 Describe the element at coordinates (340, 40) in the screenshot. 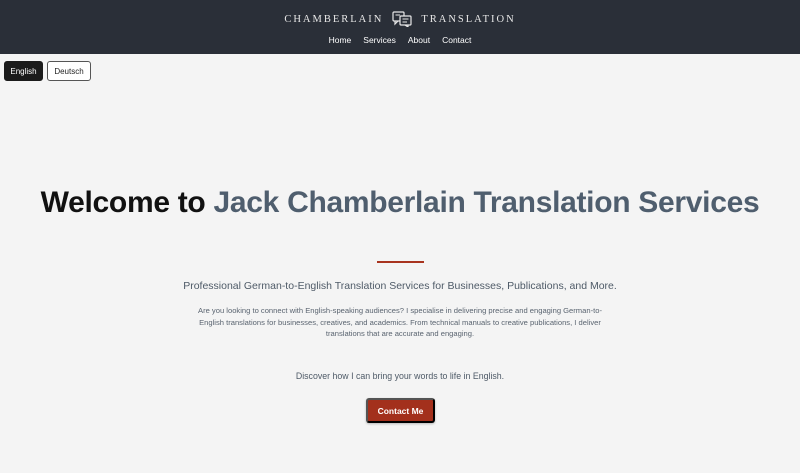

I see `nav-home: Home` at that location.